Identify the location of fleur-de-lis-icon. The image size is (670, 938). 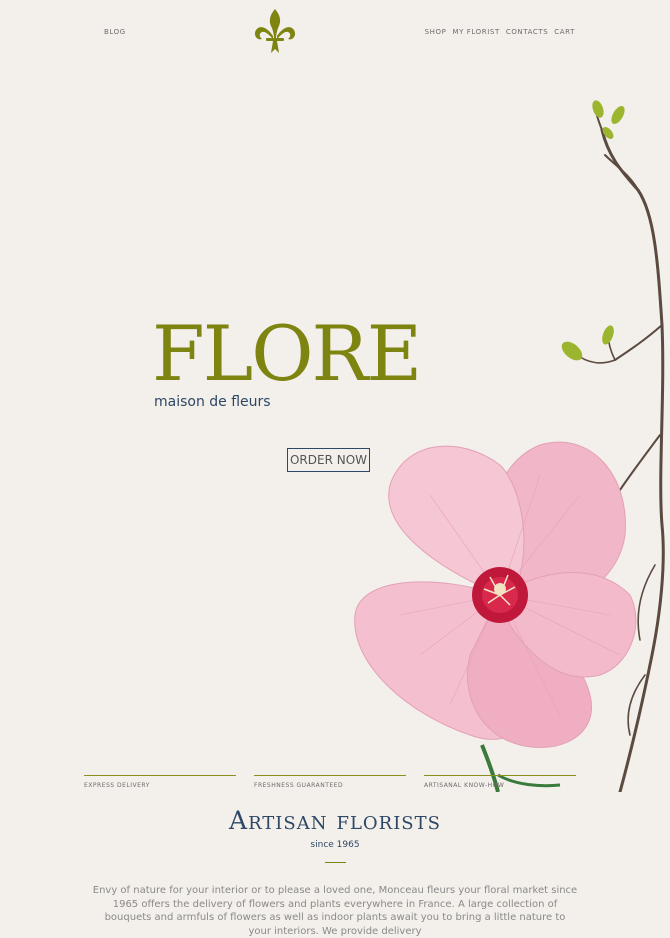
(275, 31).